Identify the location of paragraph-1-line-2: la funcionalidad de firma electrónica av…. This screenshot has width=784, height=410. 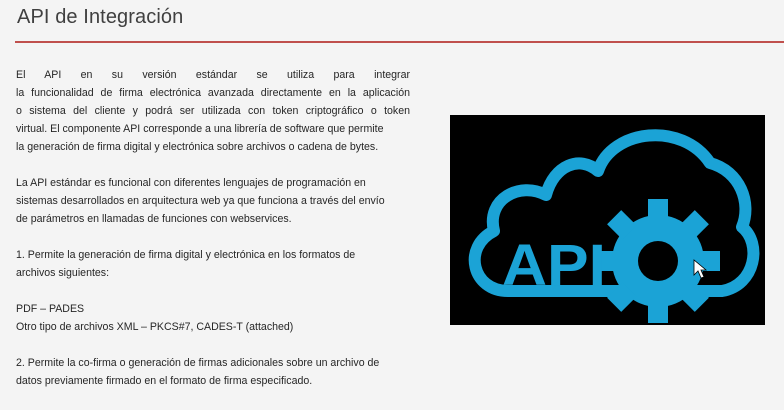
(213, 93).